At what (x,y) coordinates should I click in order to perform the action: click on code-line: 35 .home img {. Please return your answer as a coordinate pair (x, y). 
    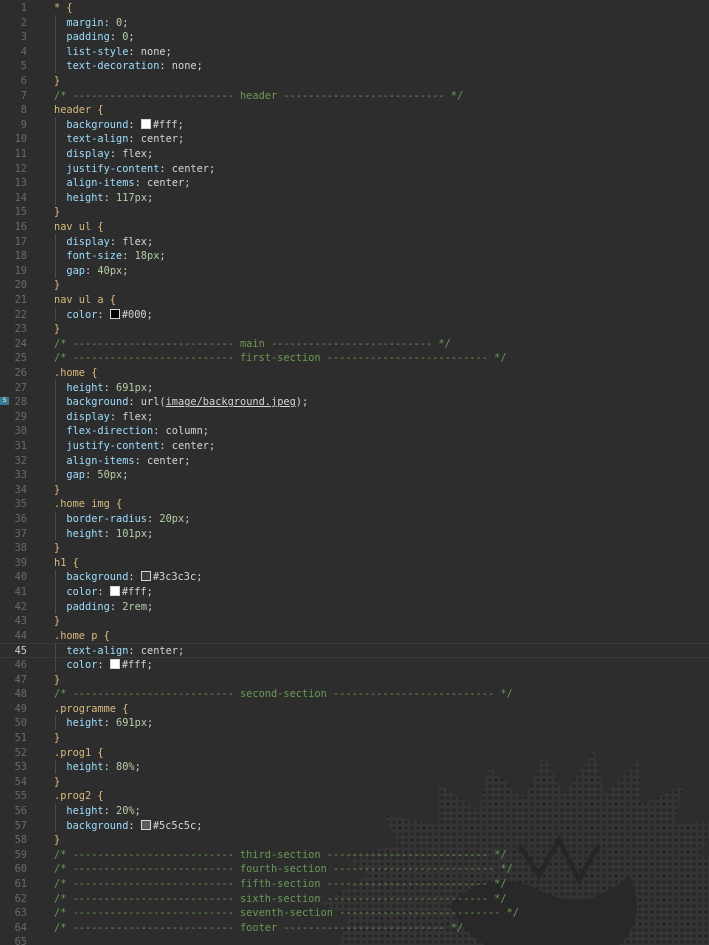
    Looking at the image, I should click on (354, 504).